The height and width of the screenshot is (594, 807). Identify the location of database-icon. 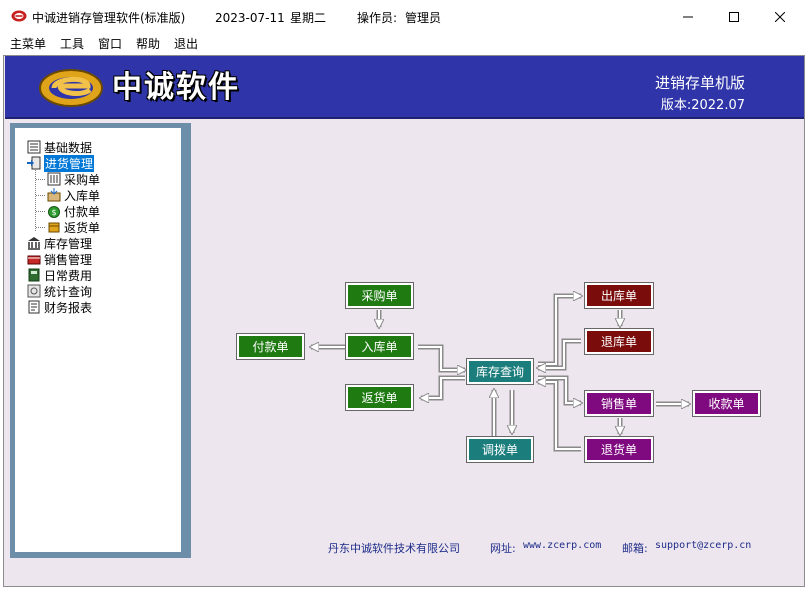
(34, 147).